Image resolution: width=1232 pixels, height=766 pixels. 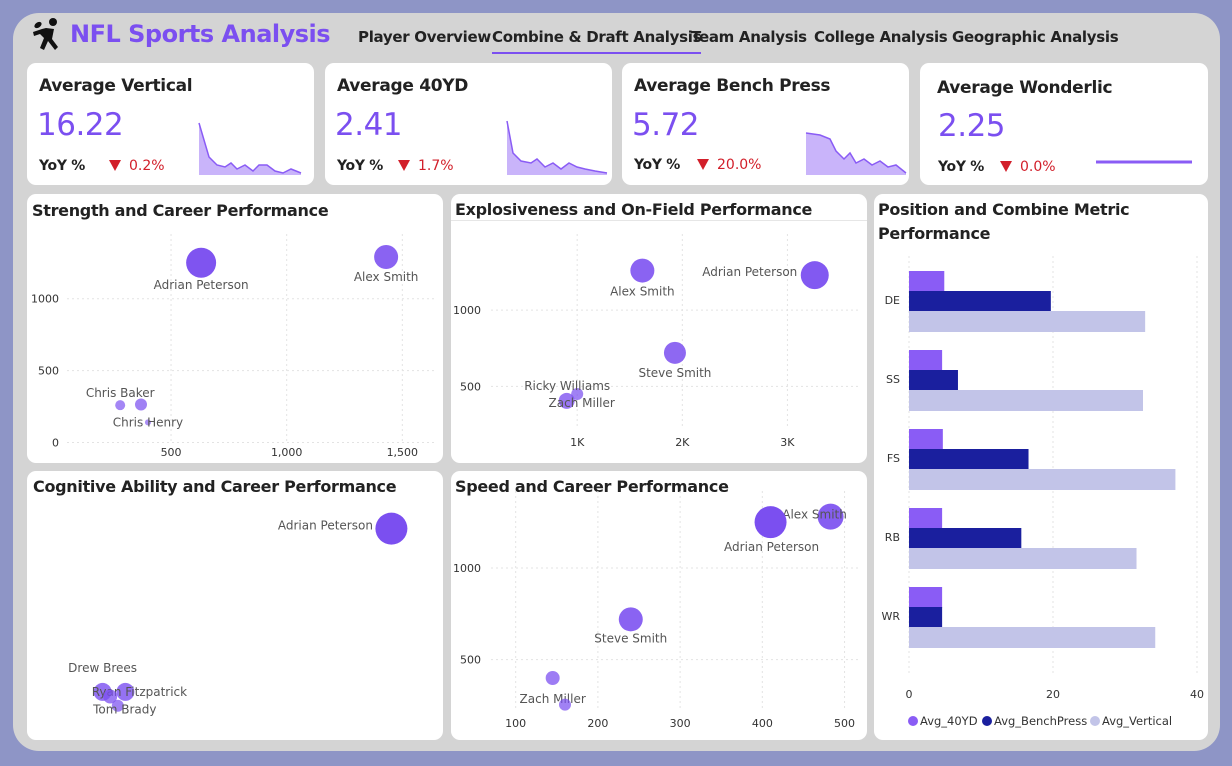 What do you see at coordinates (171, 452) in the screenshot?
I see `x-tick-label: 500` at bounding box center [171, 452].